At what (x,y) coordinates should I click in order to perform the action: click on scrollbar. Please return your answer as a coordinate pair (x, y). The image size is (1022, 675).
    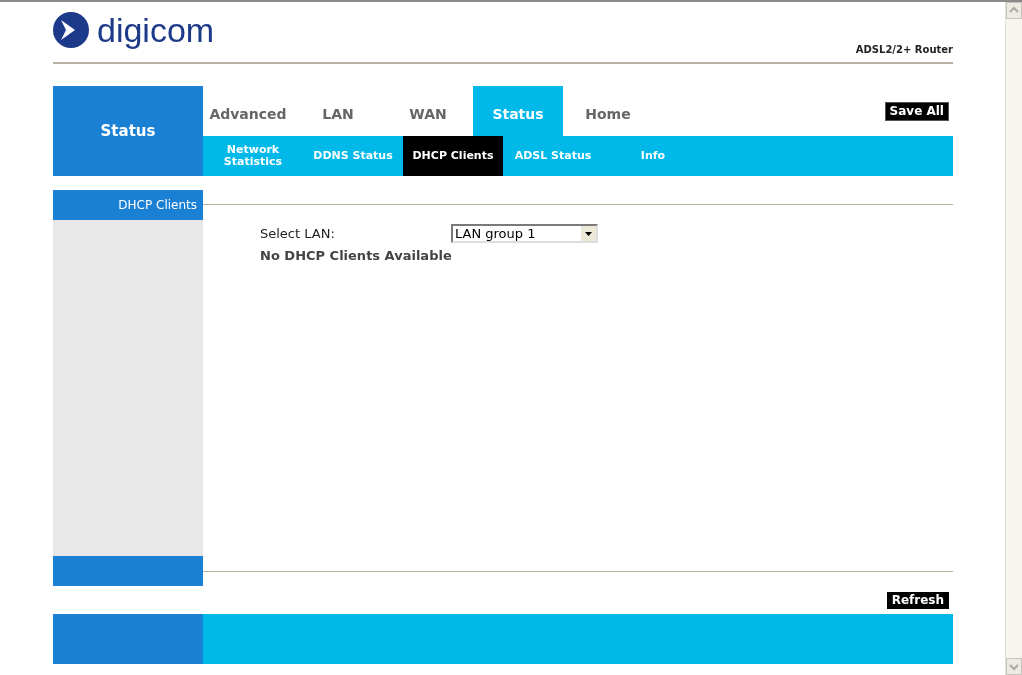
    Looking at the image, I should click on (1013, 338).